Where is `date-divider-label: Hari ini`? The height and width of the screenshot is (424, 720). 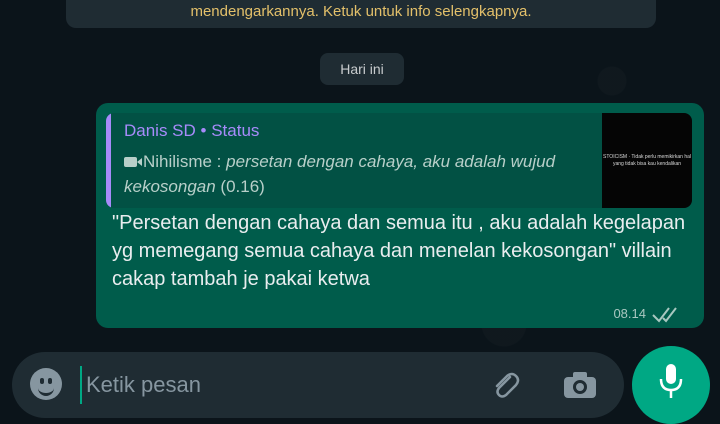
date-divider-label: Hari ini is located at coordinates (362, 69).